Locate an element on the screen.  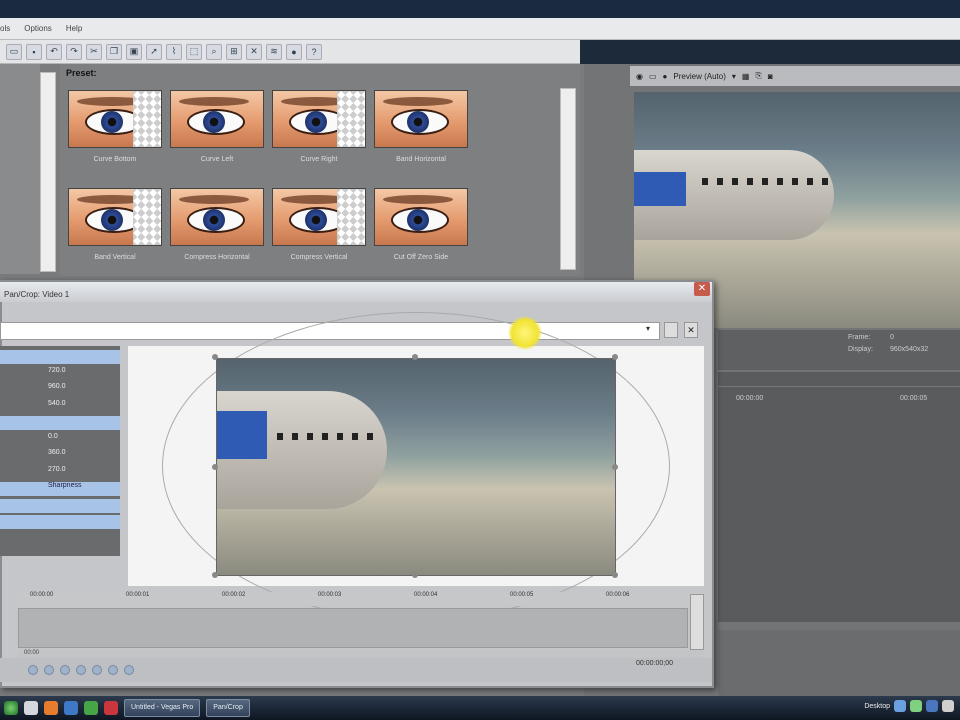
lock-icon: ● is located at coordinates (294, 51).